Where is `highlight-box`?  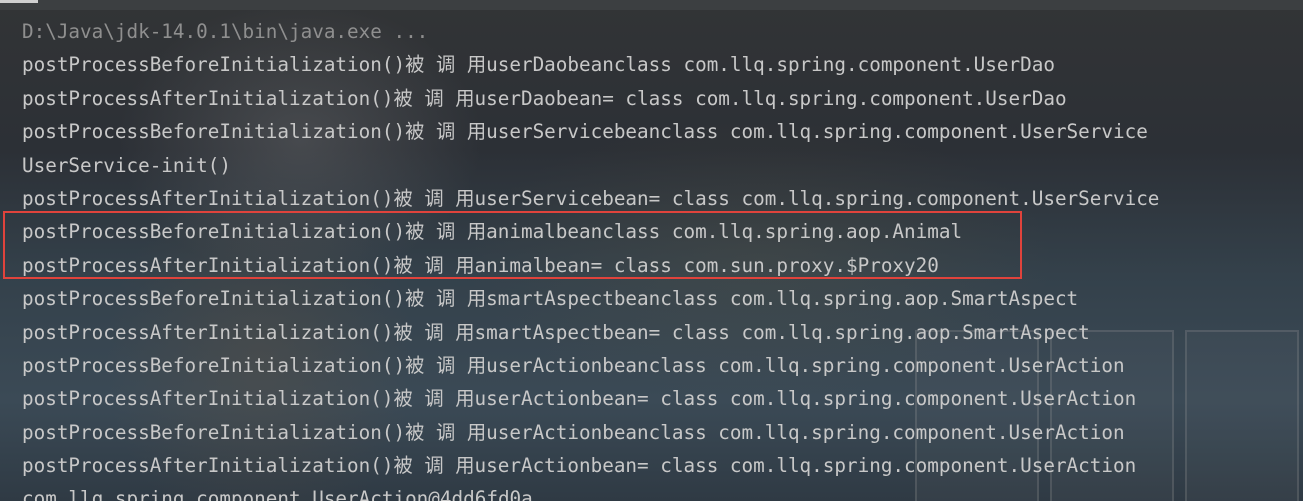 highlight-box is located at coordinates (512, 245).